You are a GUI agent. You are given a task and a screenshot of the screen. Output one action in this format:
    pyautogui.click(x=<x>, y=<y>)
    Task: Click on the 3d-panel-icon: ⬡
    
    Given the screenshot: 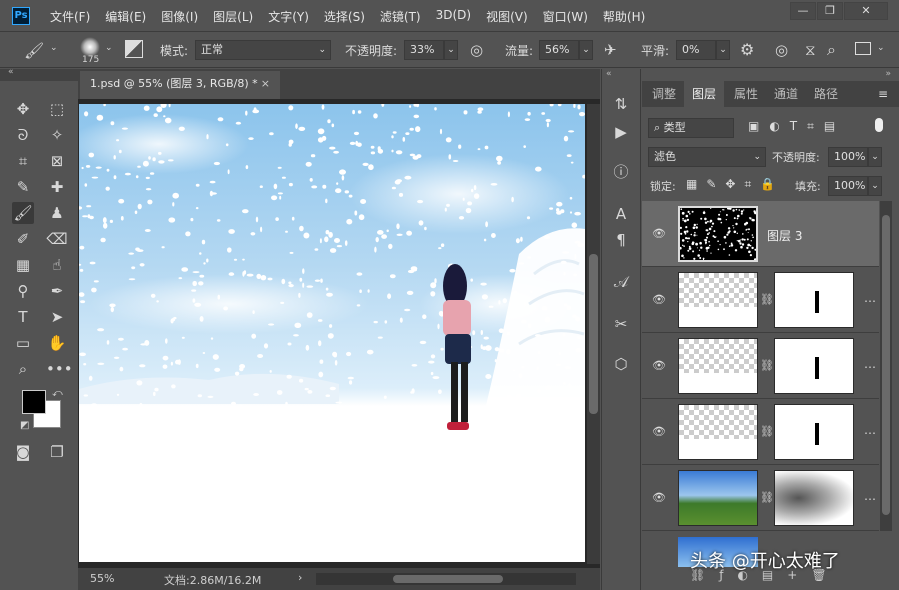 What is the action you would take?
    pyautogui.click(x=621, y=364)
    